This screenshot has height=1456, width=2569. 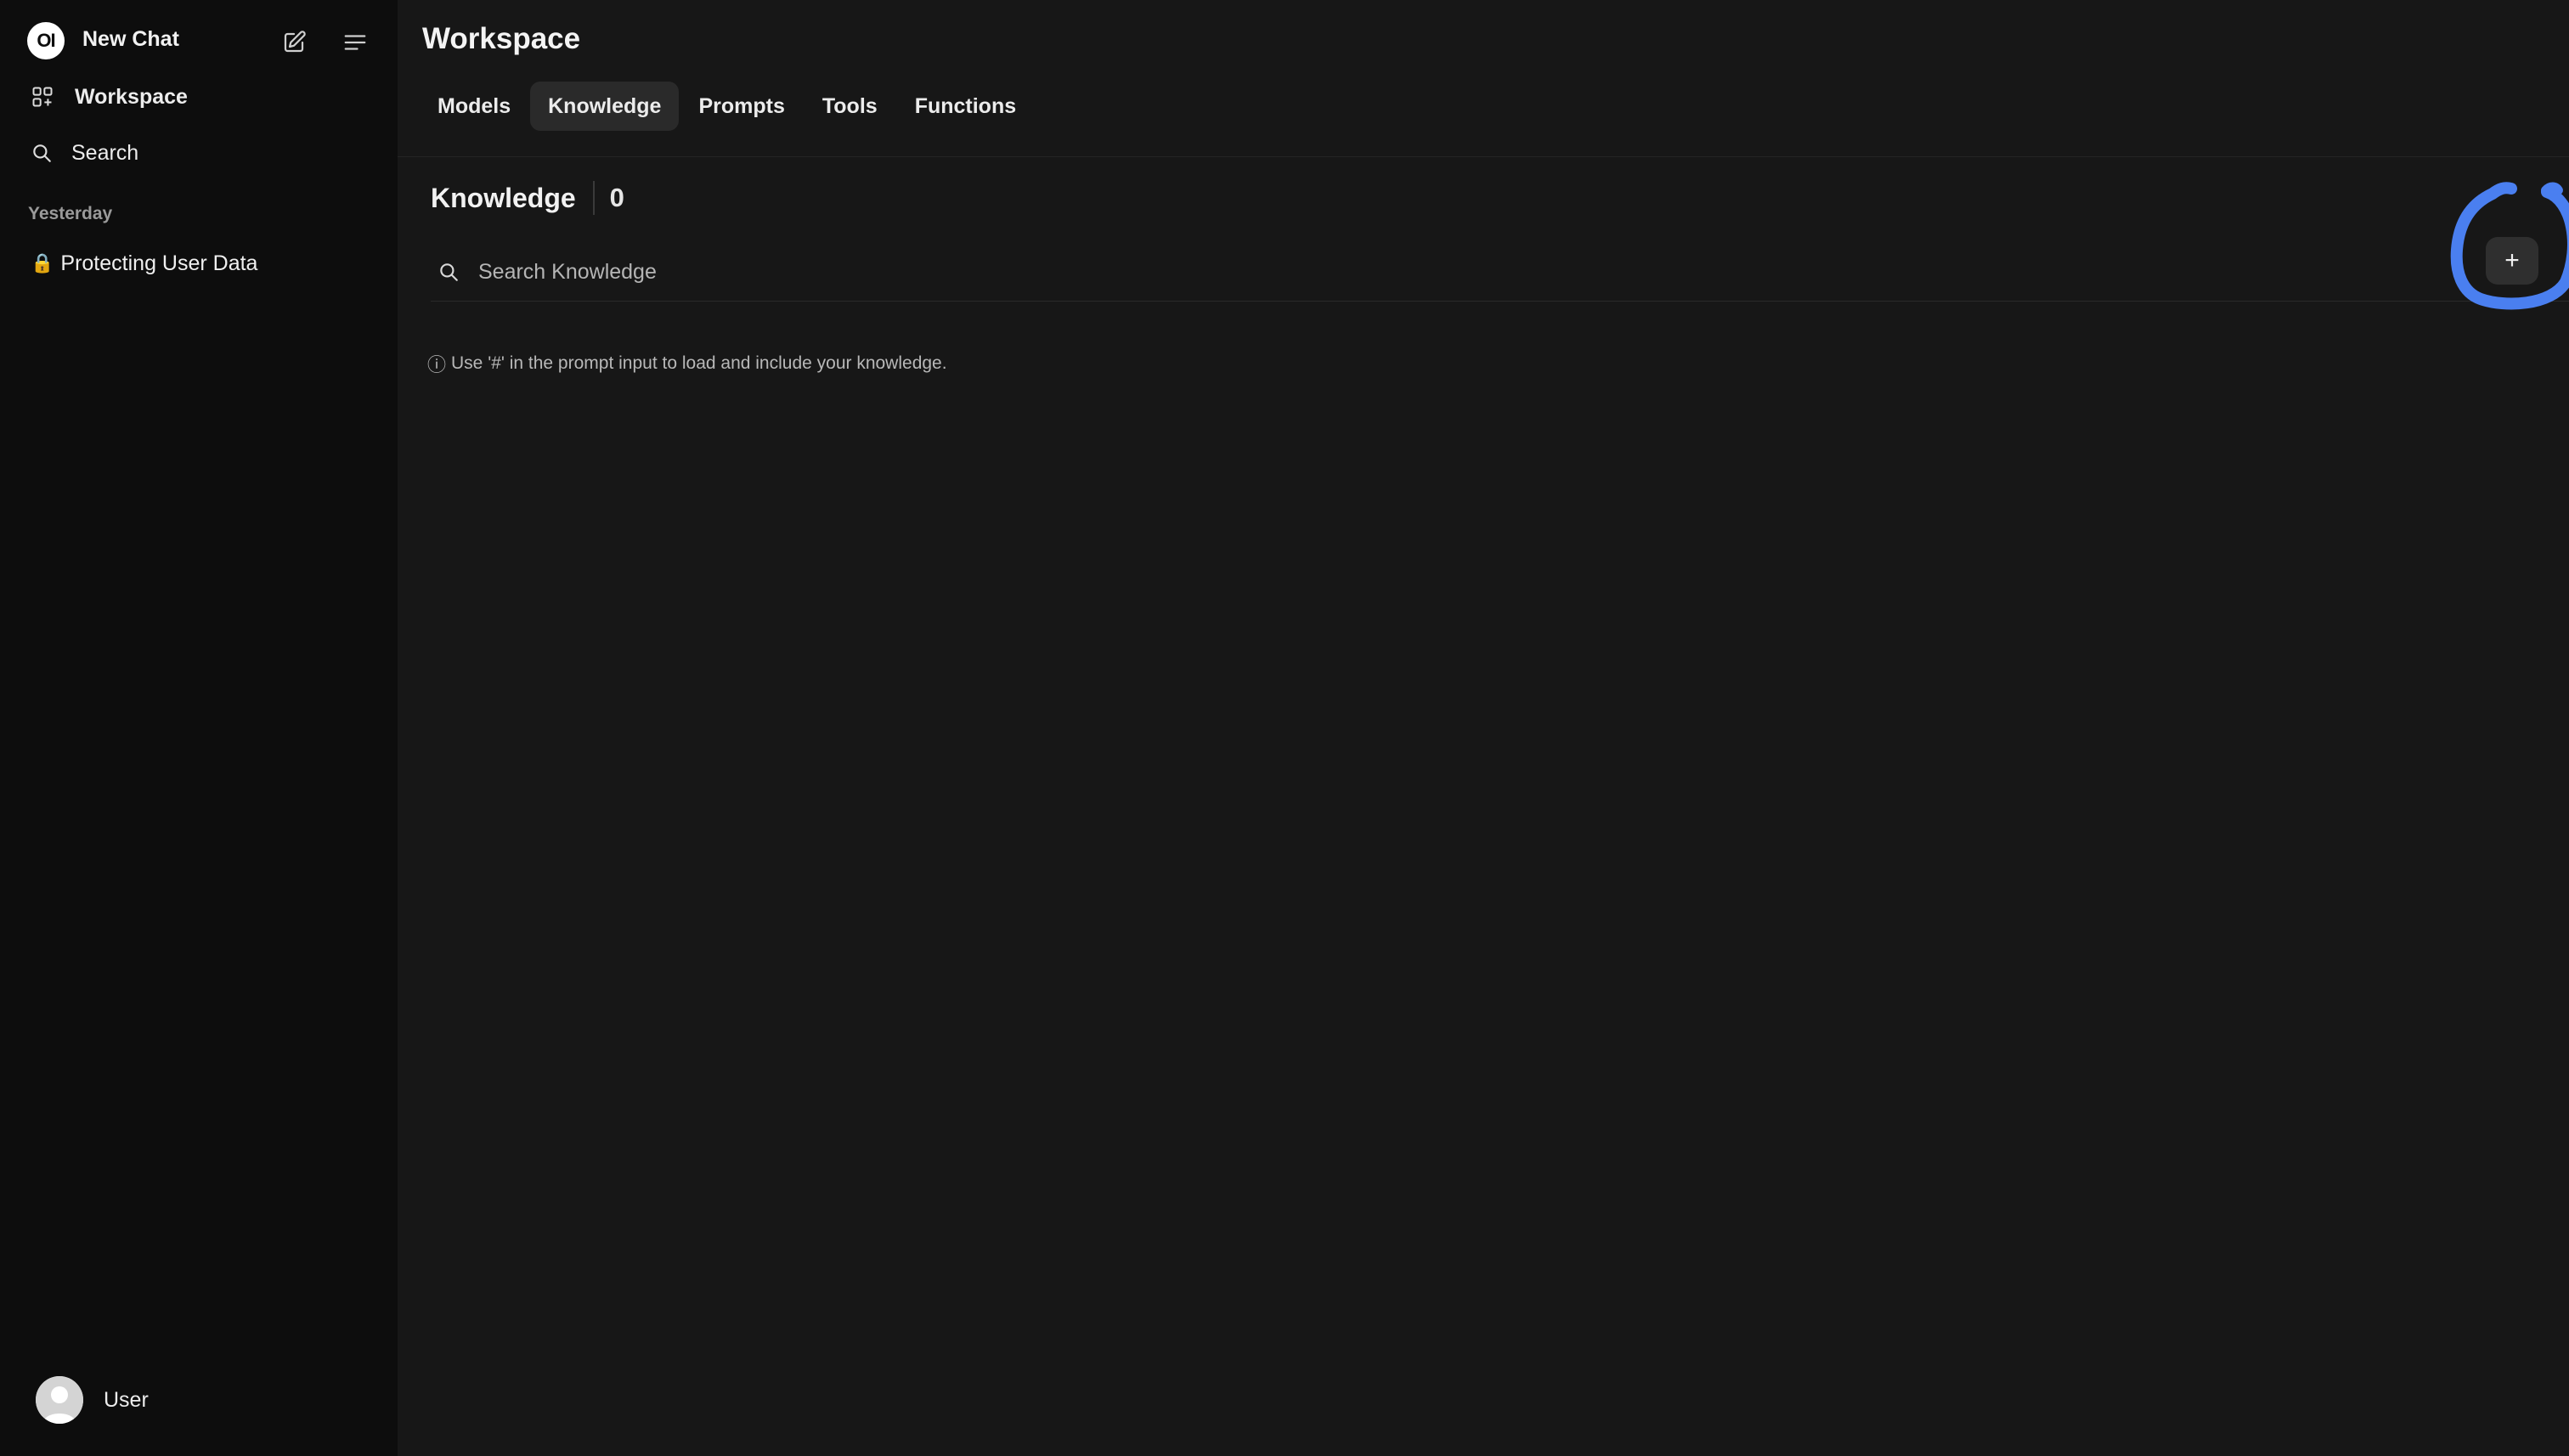 I want to click on lock-icon: 🔒, so click(x=43, y=263).